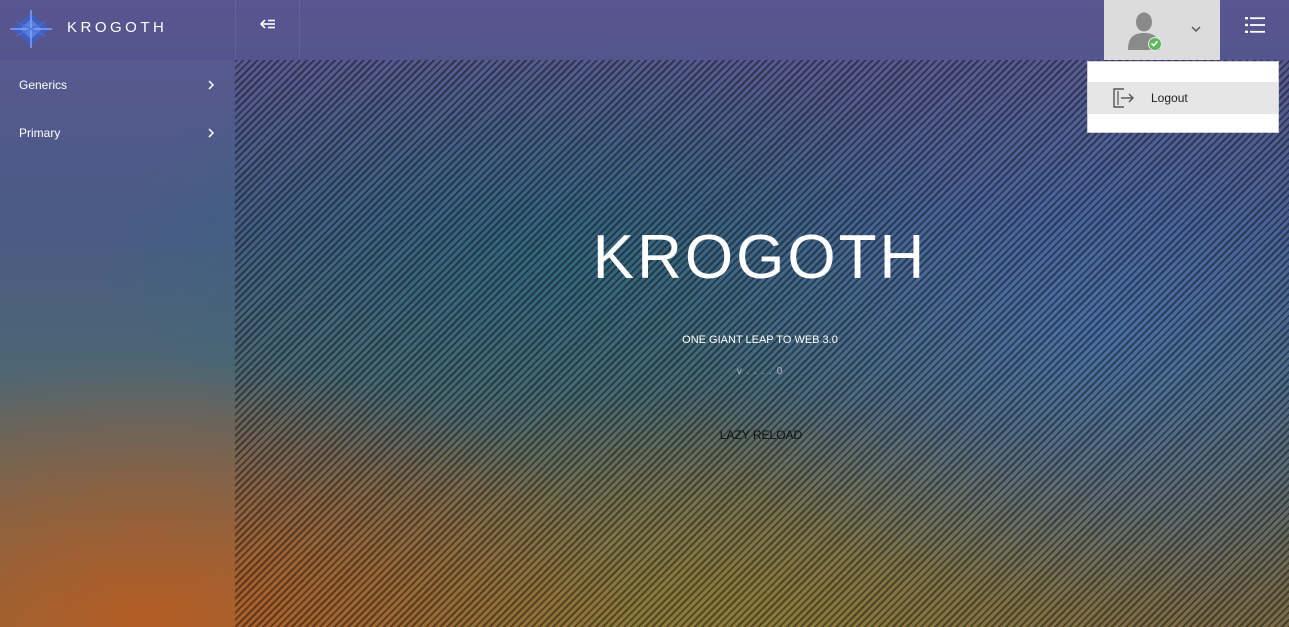 The height and width of the screenshot is (627, 1289). What do you see at coordinates (760, 340) in the screenshot?
I see `hero-subtitle: ONE GIANT LEAP TO WEB 3.0` at bounding box center [760, 340].